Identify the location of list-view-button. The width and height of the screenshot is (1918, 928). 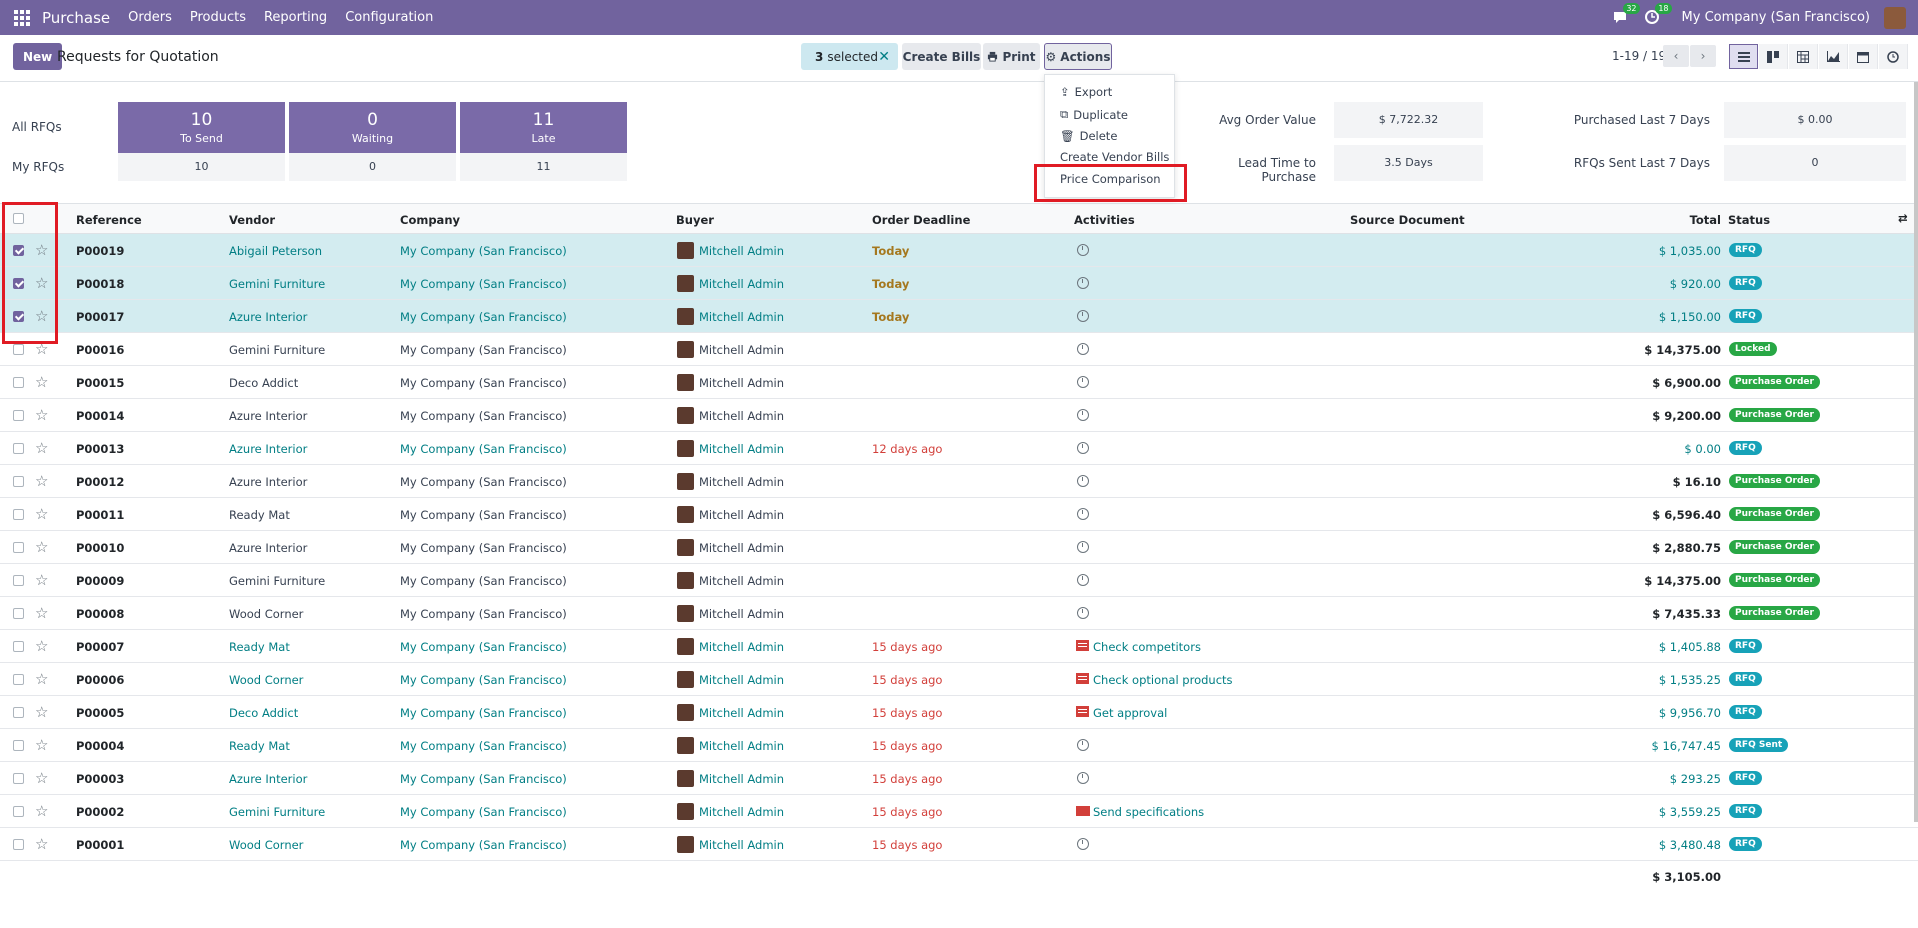
(1743, 56).